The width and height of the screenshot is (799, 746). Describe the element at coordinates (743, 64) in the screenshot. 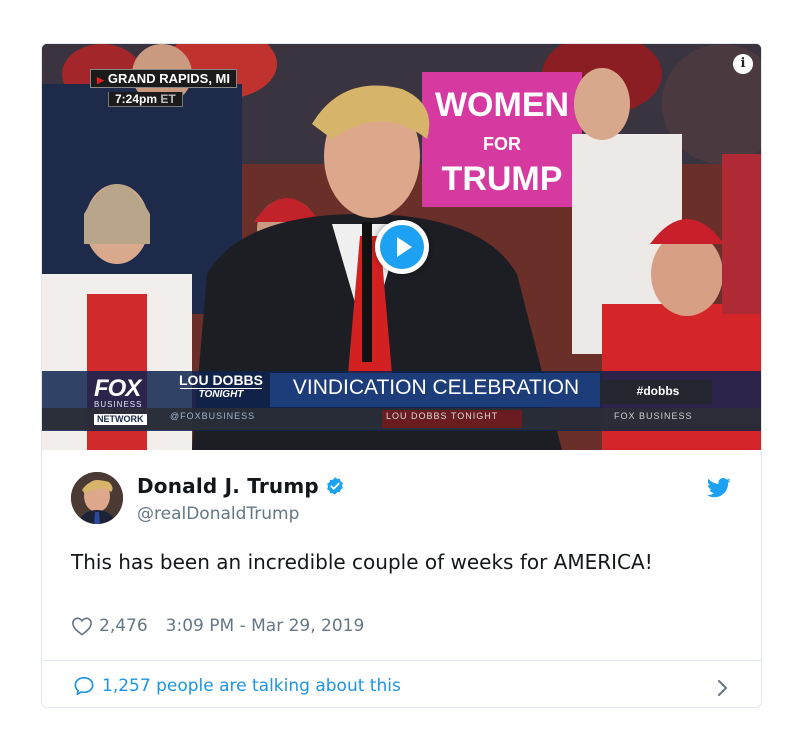

I see `info-icon: i` at that location.